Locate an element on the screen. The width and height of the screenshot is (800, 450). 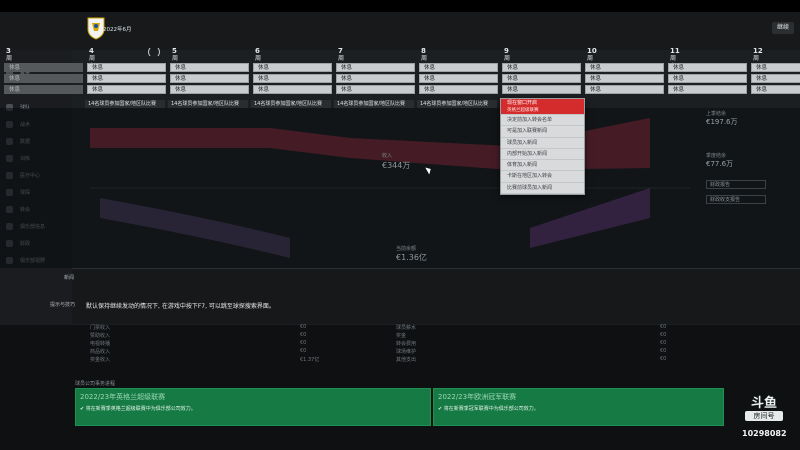
finance-cell: 转会费用 is located at coordinates (406, 344).